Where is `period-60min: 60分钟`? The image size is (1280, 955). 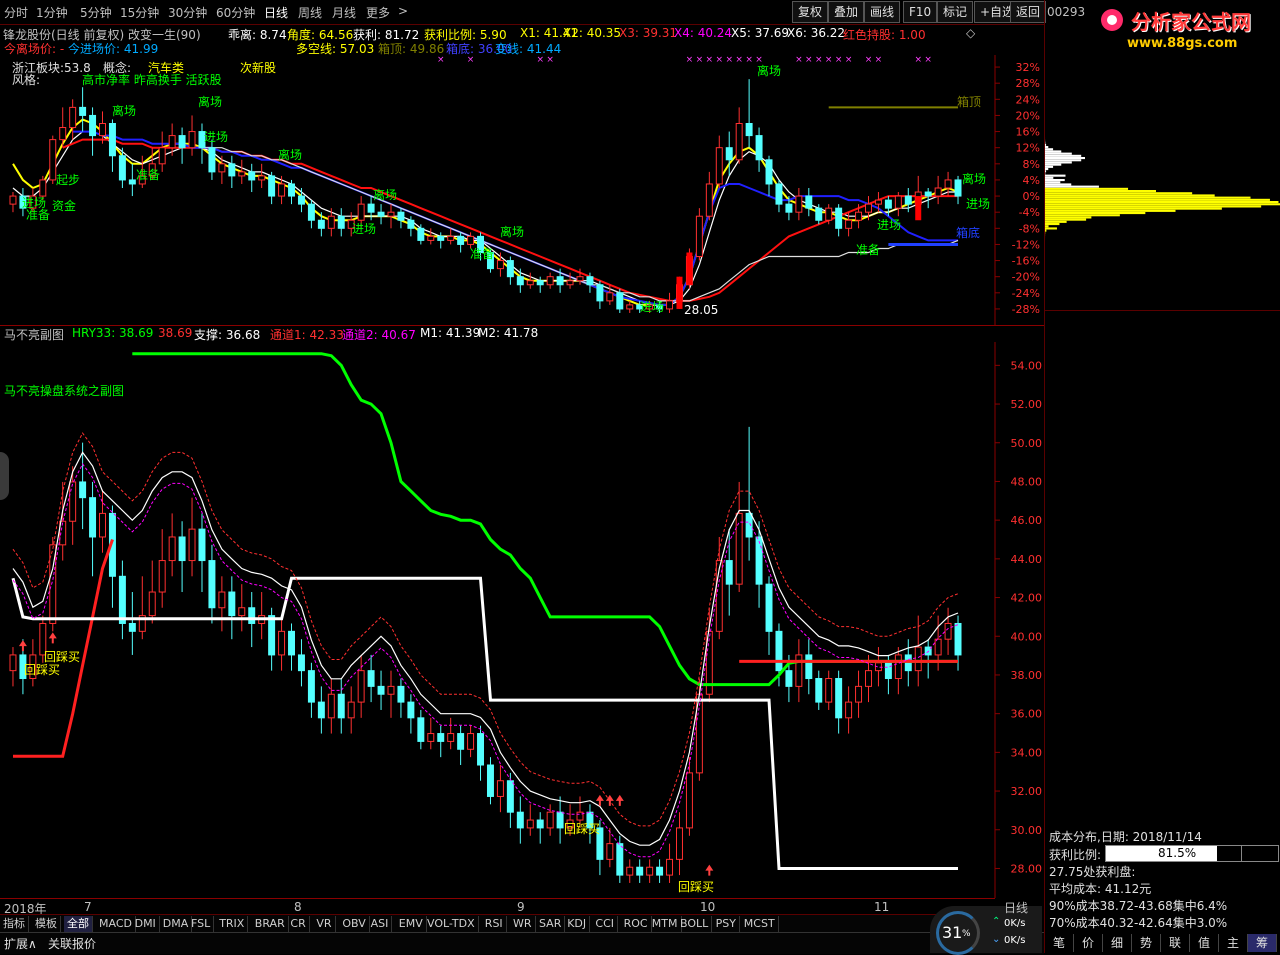
period-60min: 60分钟 is located at coordinates (235, 12).